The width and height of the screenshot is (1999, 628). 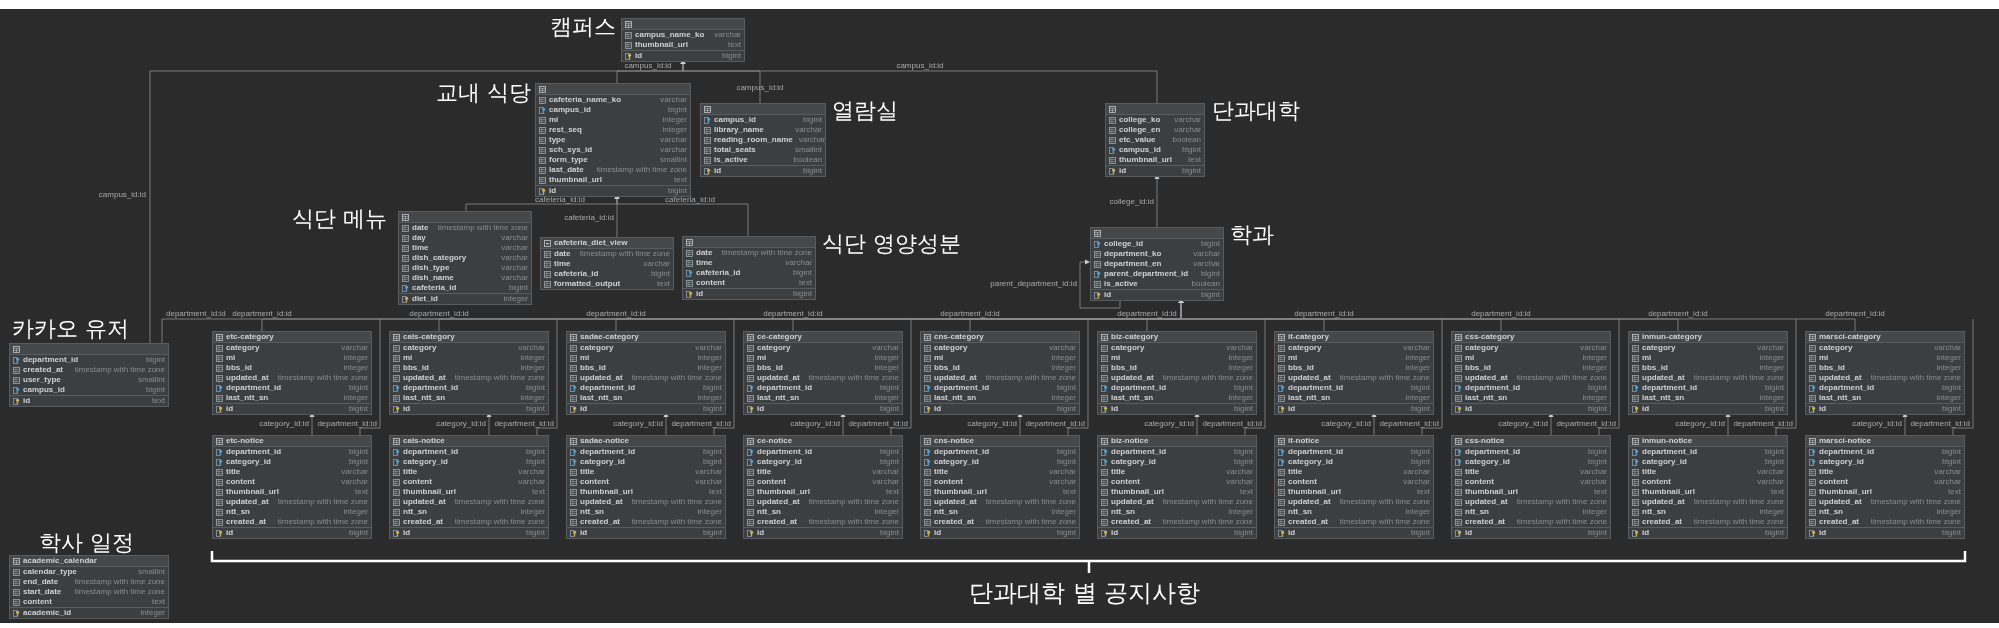 I want to click on table-card: campus_id bigint library_name varchar reading_room_name varchar total_seats smallint is_active boolean id bigint, so click(x=763, y=140).